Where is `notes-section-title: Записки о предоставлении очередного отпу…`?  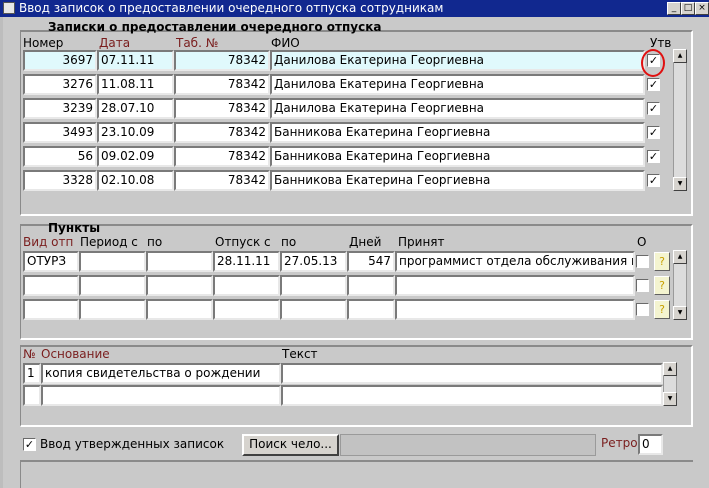 notes-section-title: Записки о предоставлении очередного отпу… is located at coordinates (215, 27).